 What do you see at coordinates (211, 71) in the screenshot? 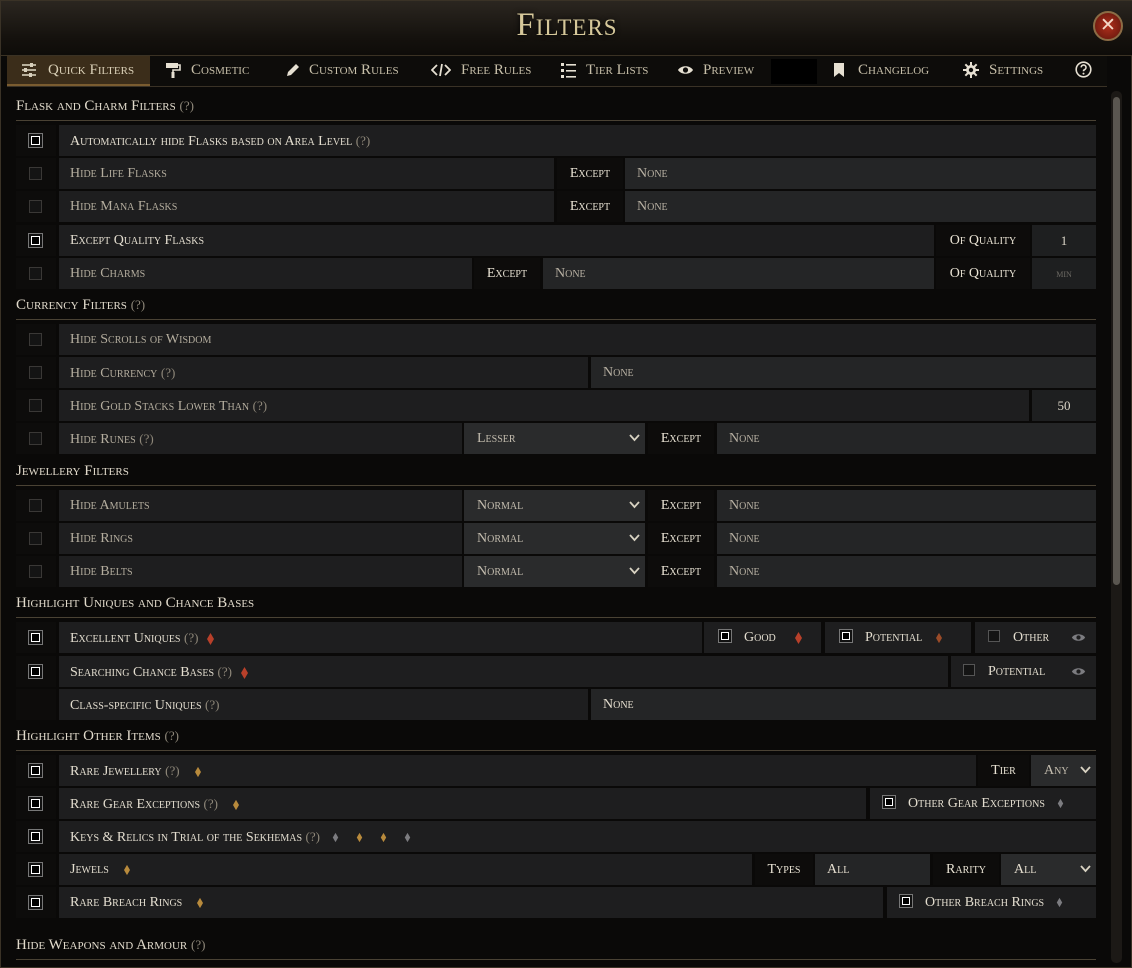
I see `tab-cosmetic: Cosmetic` at bounding box center [211, 71].